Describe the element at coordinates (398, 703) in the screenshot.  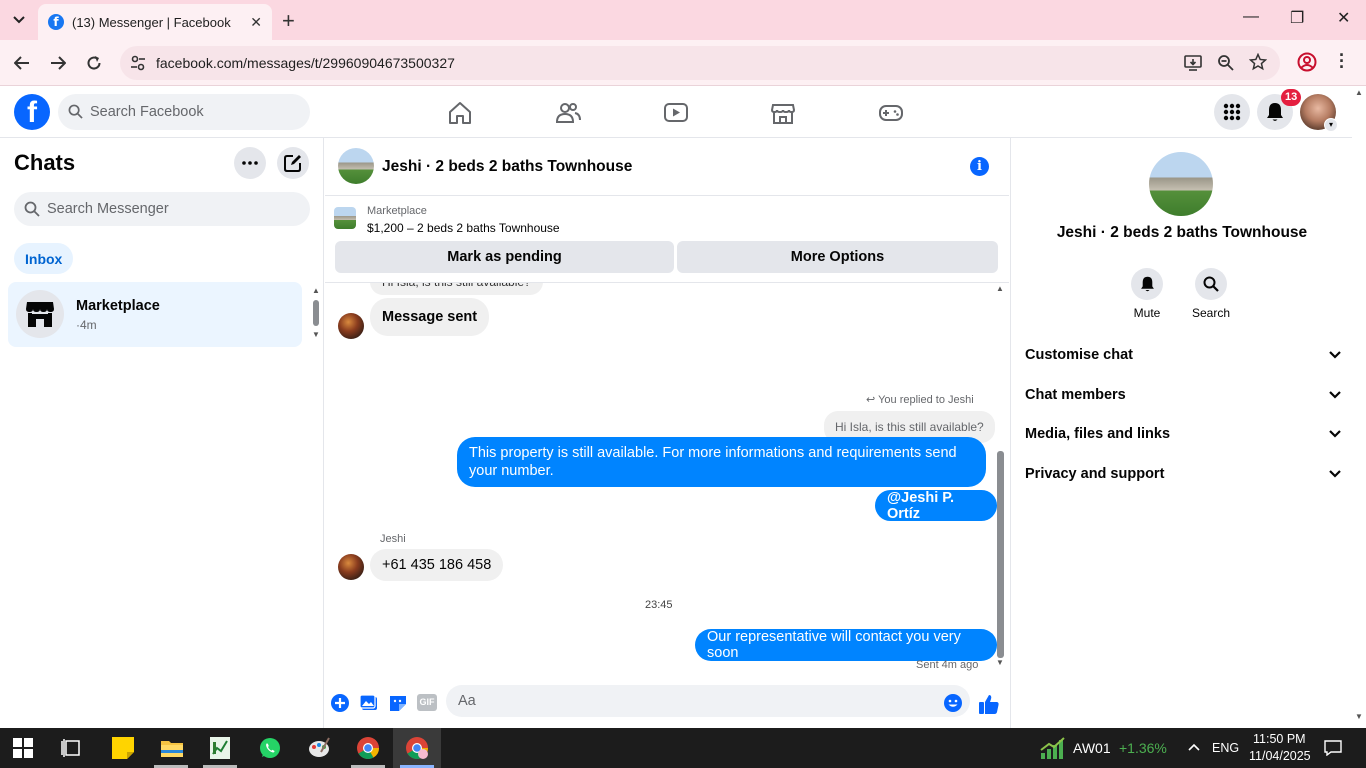
I see `sticker-icon` at that location.